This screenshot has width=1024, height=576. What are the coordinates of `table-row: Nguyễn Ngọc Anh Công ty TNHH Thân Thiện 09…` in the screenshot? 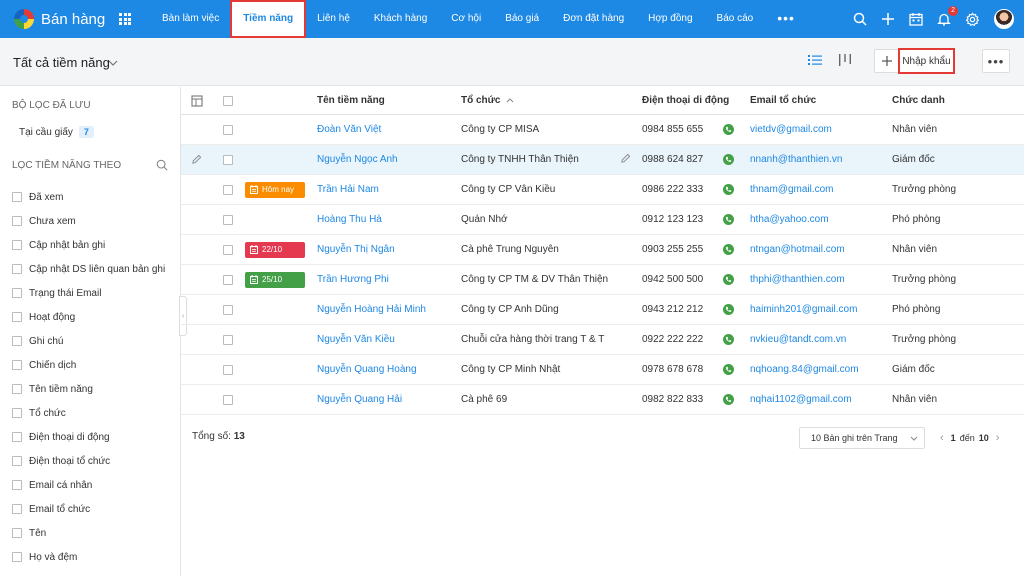 It's located at (602, 160).